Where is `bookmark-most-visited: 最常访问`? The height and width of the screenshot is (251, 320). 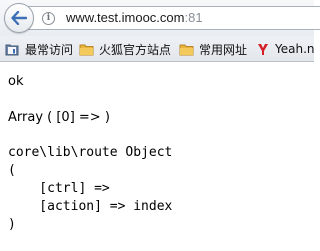 bookmark-most-visited: 最常访问 is located at coordinates (38, 49).